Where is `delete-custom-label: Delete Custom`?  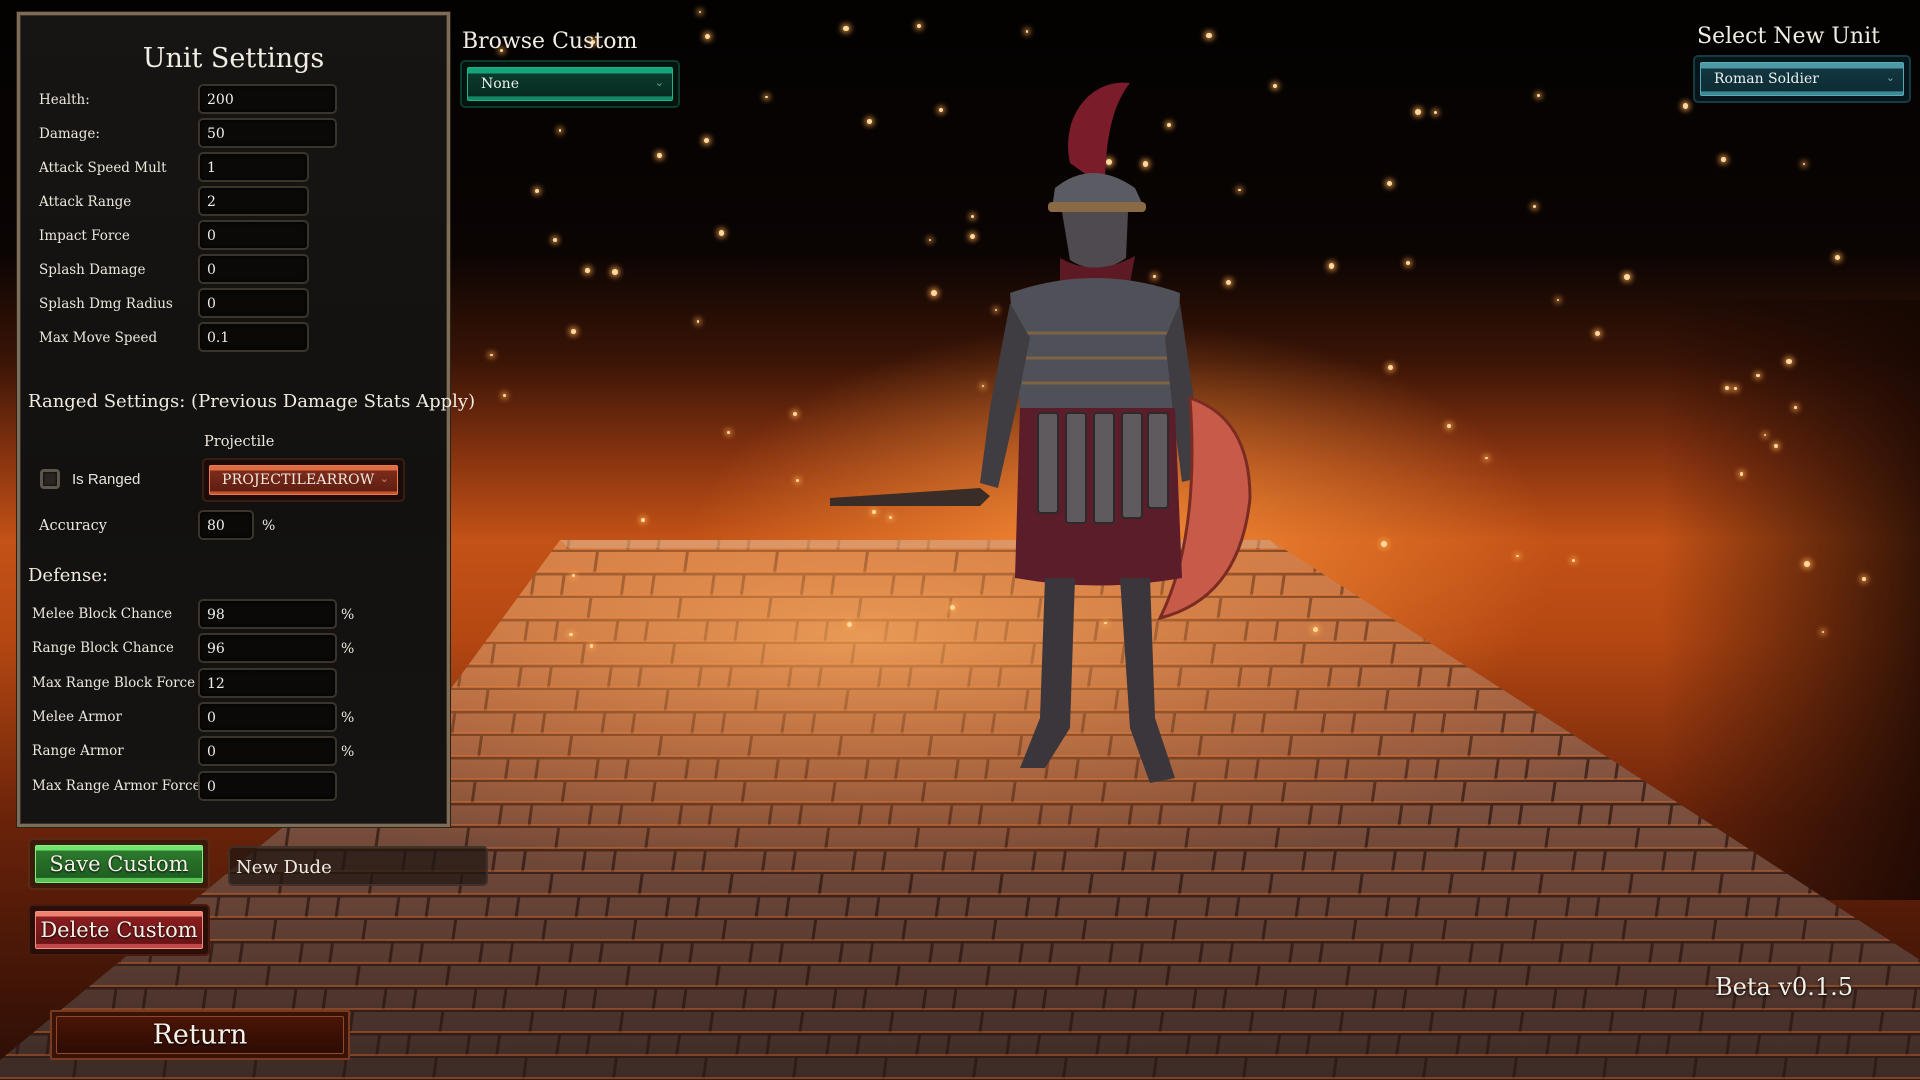
delete-custom-label: Delete Custom is located at coordinates (119, 930).